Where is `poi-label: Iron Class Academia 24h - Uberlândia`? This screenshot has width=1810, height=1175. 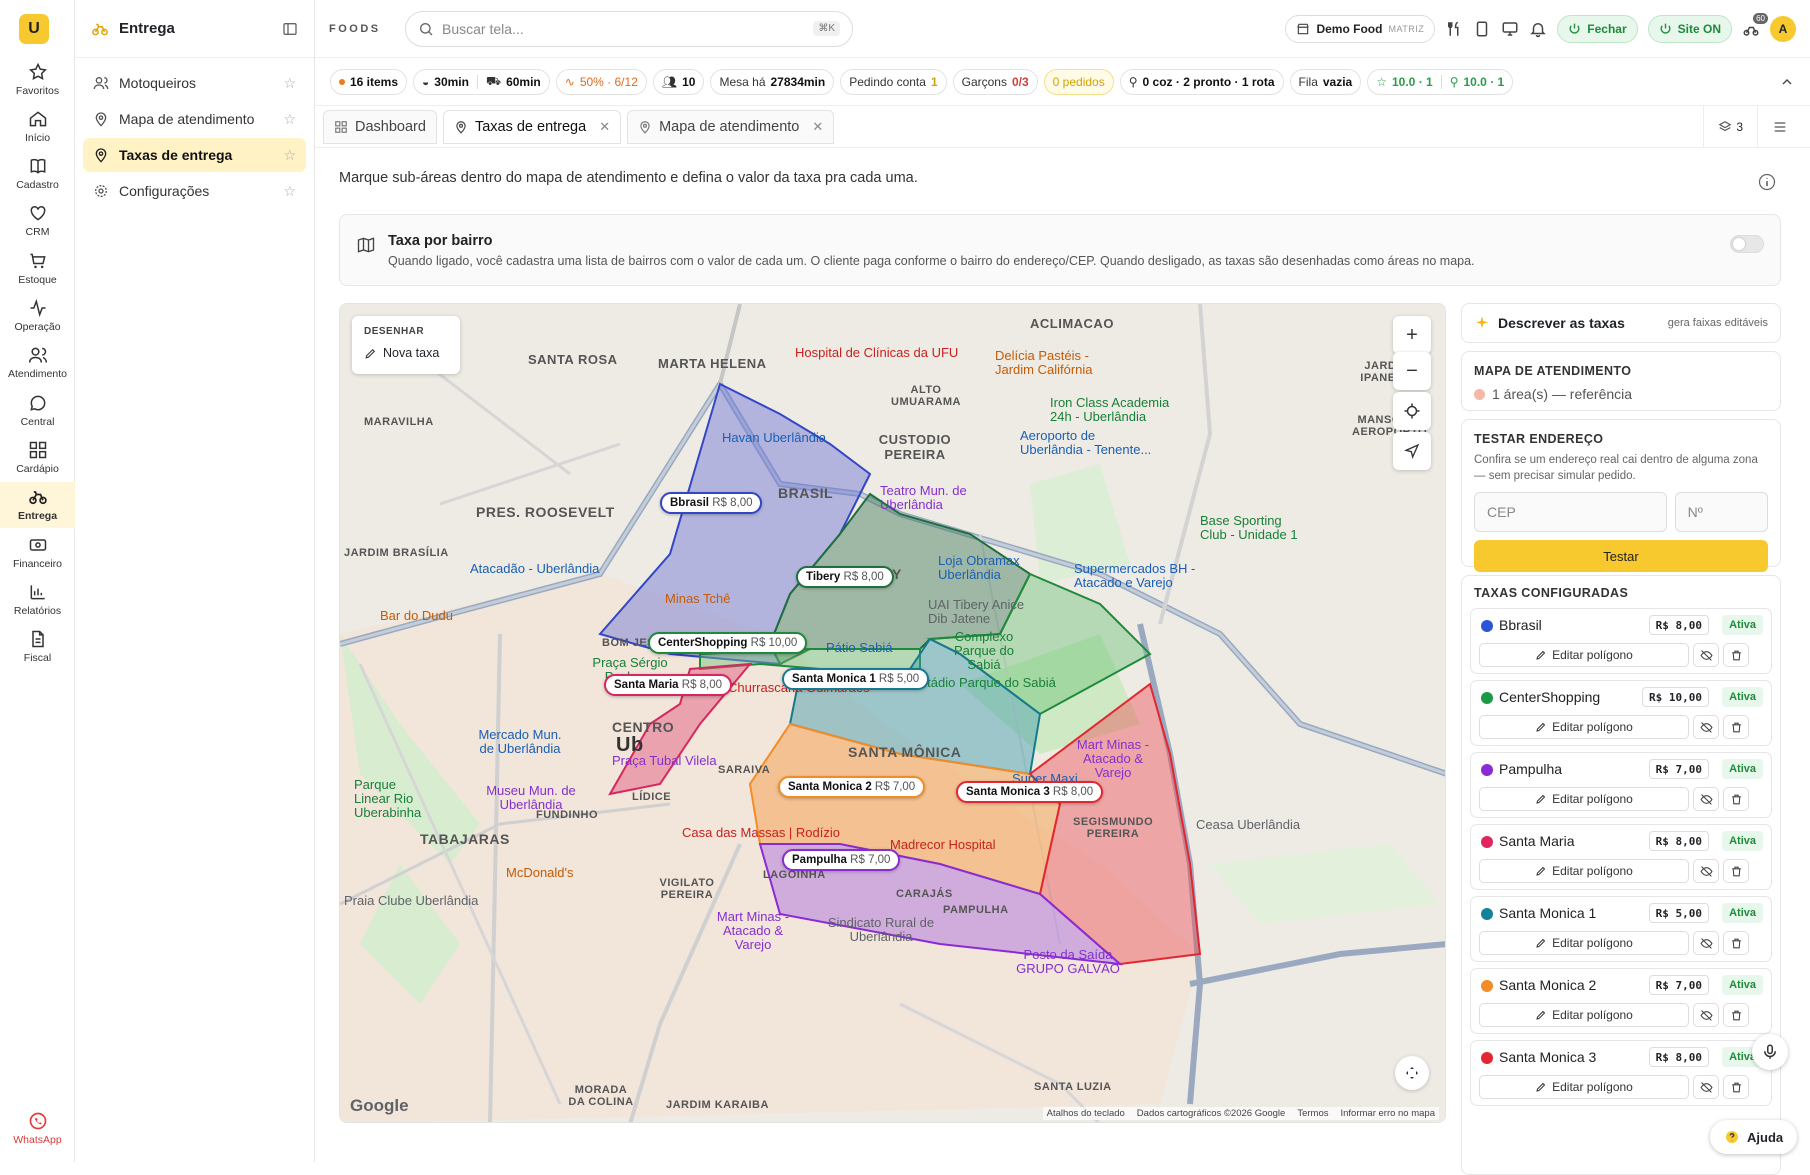 poi-label: Iron Class Academia 24h - Uberlândia is located at coordinates (1120, 410).